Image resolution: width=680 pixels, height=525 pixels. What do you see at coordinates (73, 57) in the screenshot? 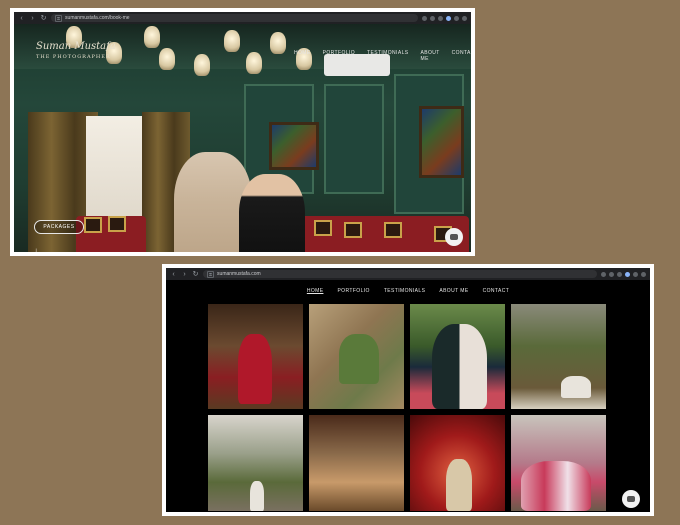
I see `logo-subtitle: THE PHOTOGRAPHER` at bounding box center [73, 57].